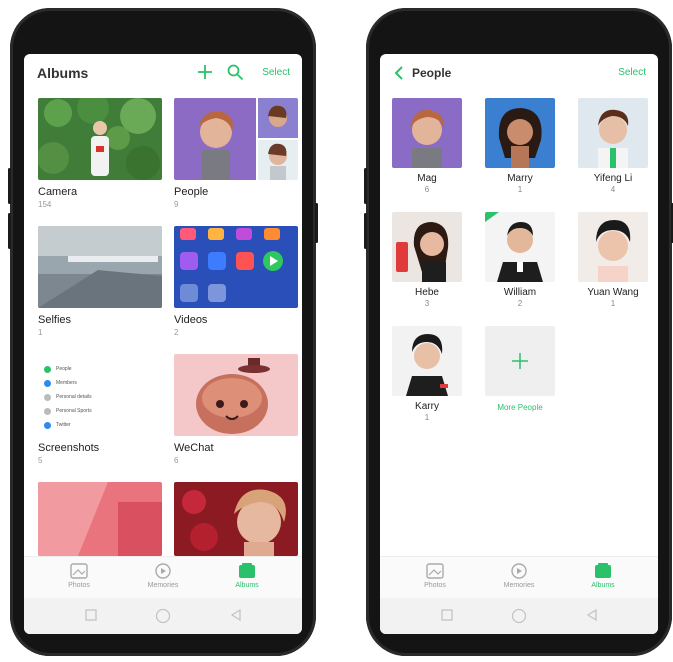  I want to click on album-name: Camera, so click(58, 192).